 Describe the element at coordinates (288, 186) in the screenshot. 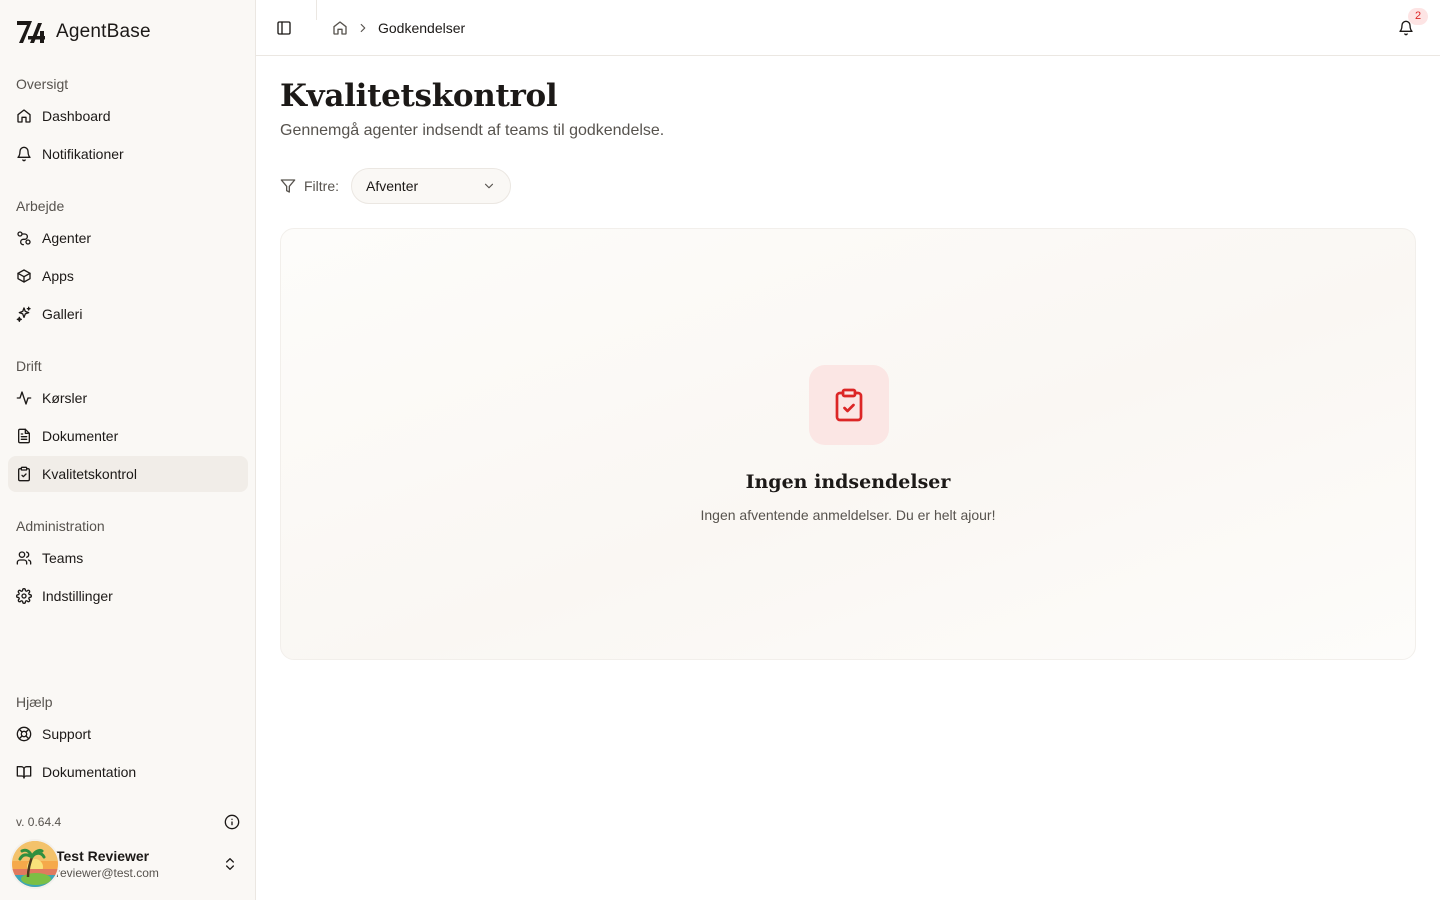

I see `filter-icon` at that location.